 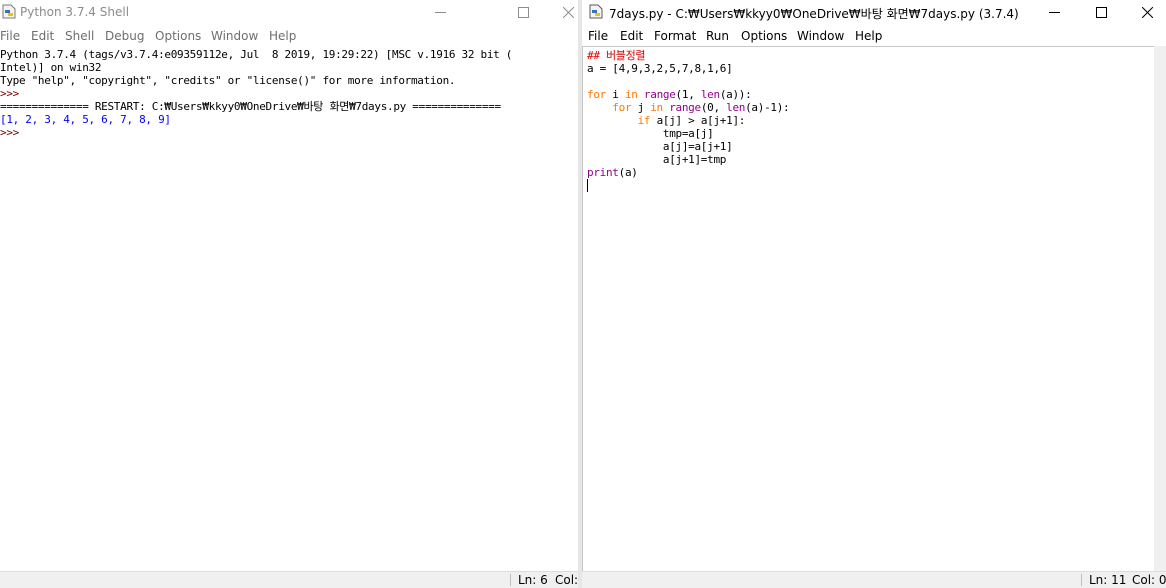 I want to click on keyword-if: if, so click(x=644, y=120).